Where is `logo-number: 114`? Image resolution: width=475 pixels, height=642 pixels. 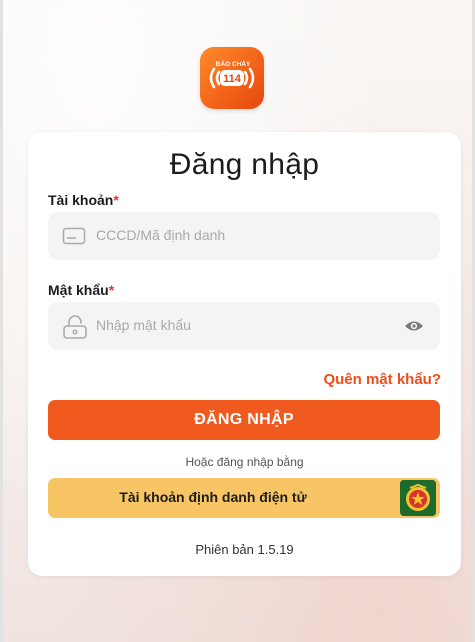
logo-number: 114 is located at coordinates (232, 79).